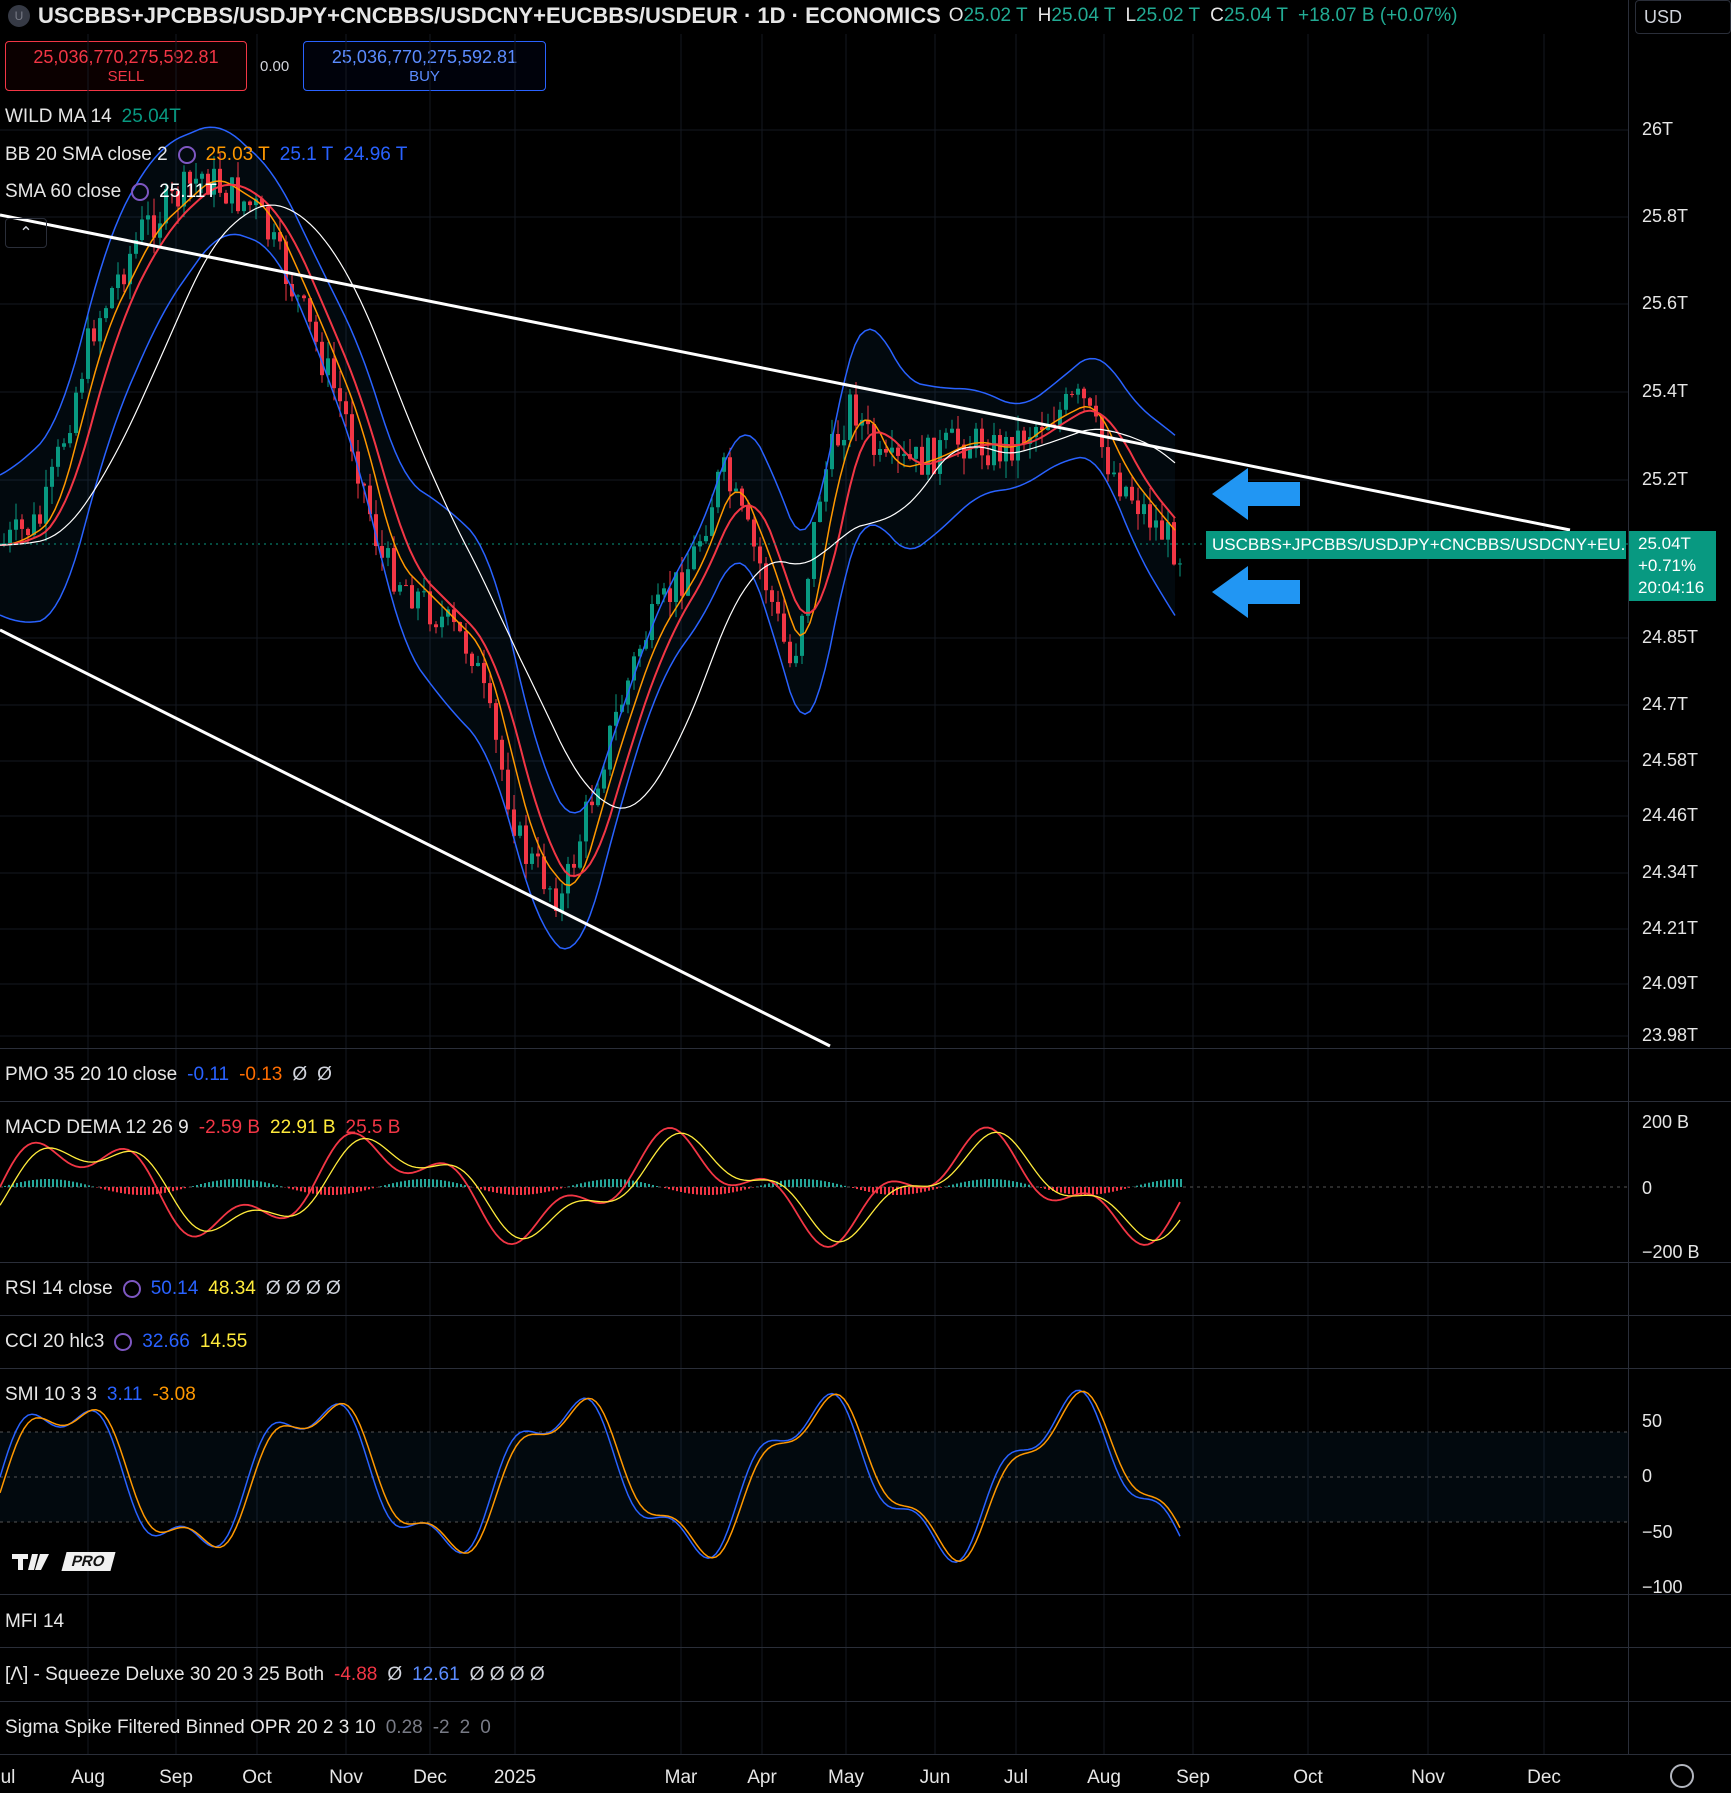 The image size is (1731, 1793). What do you see at coordinates (1104, 1777) in the screenshot?
I see `time-axis-label: Aug` at bounding box center [1104, 1777].